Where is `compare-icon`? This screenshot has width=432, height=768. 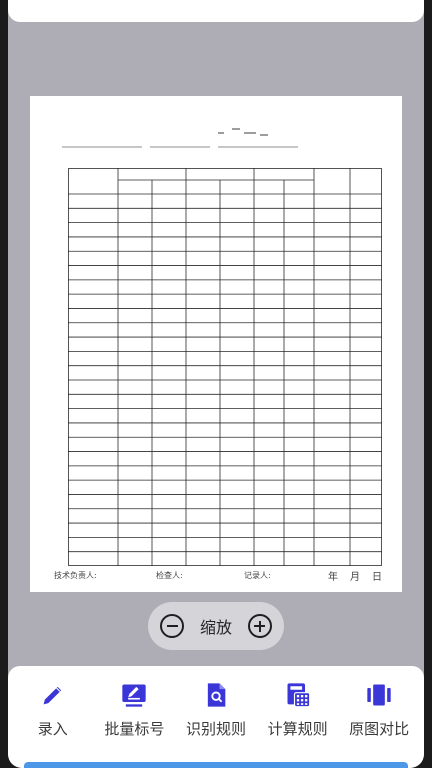
compare-icon is located at coordinates (379, 695).